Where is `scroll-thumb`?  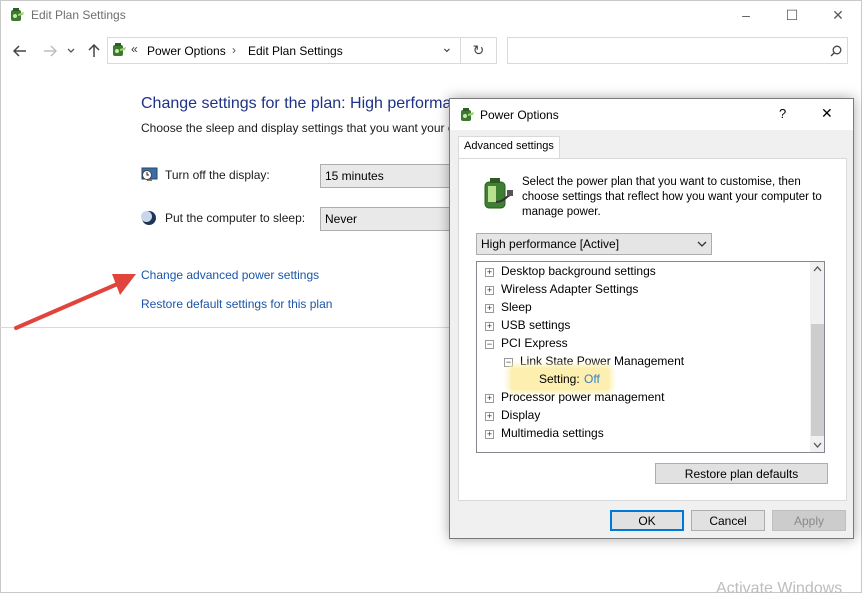 scroll-thumb is located at coordinates (817, 380).